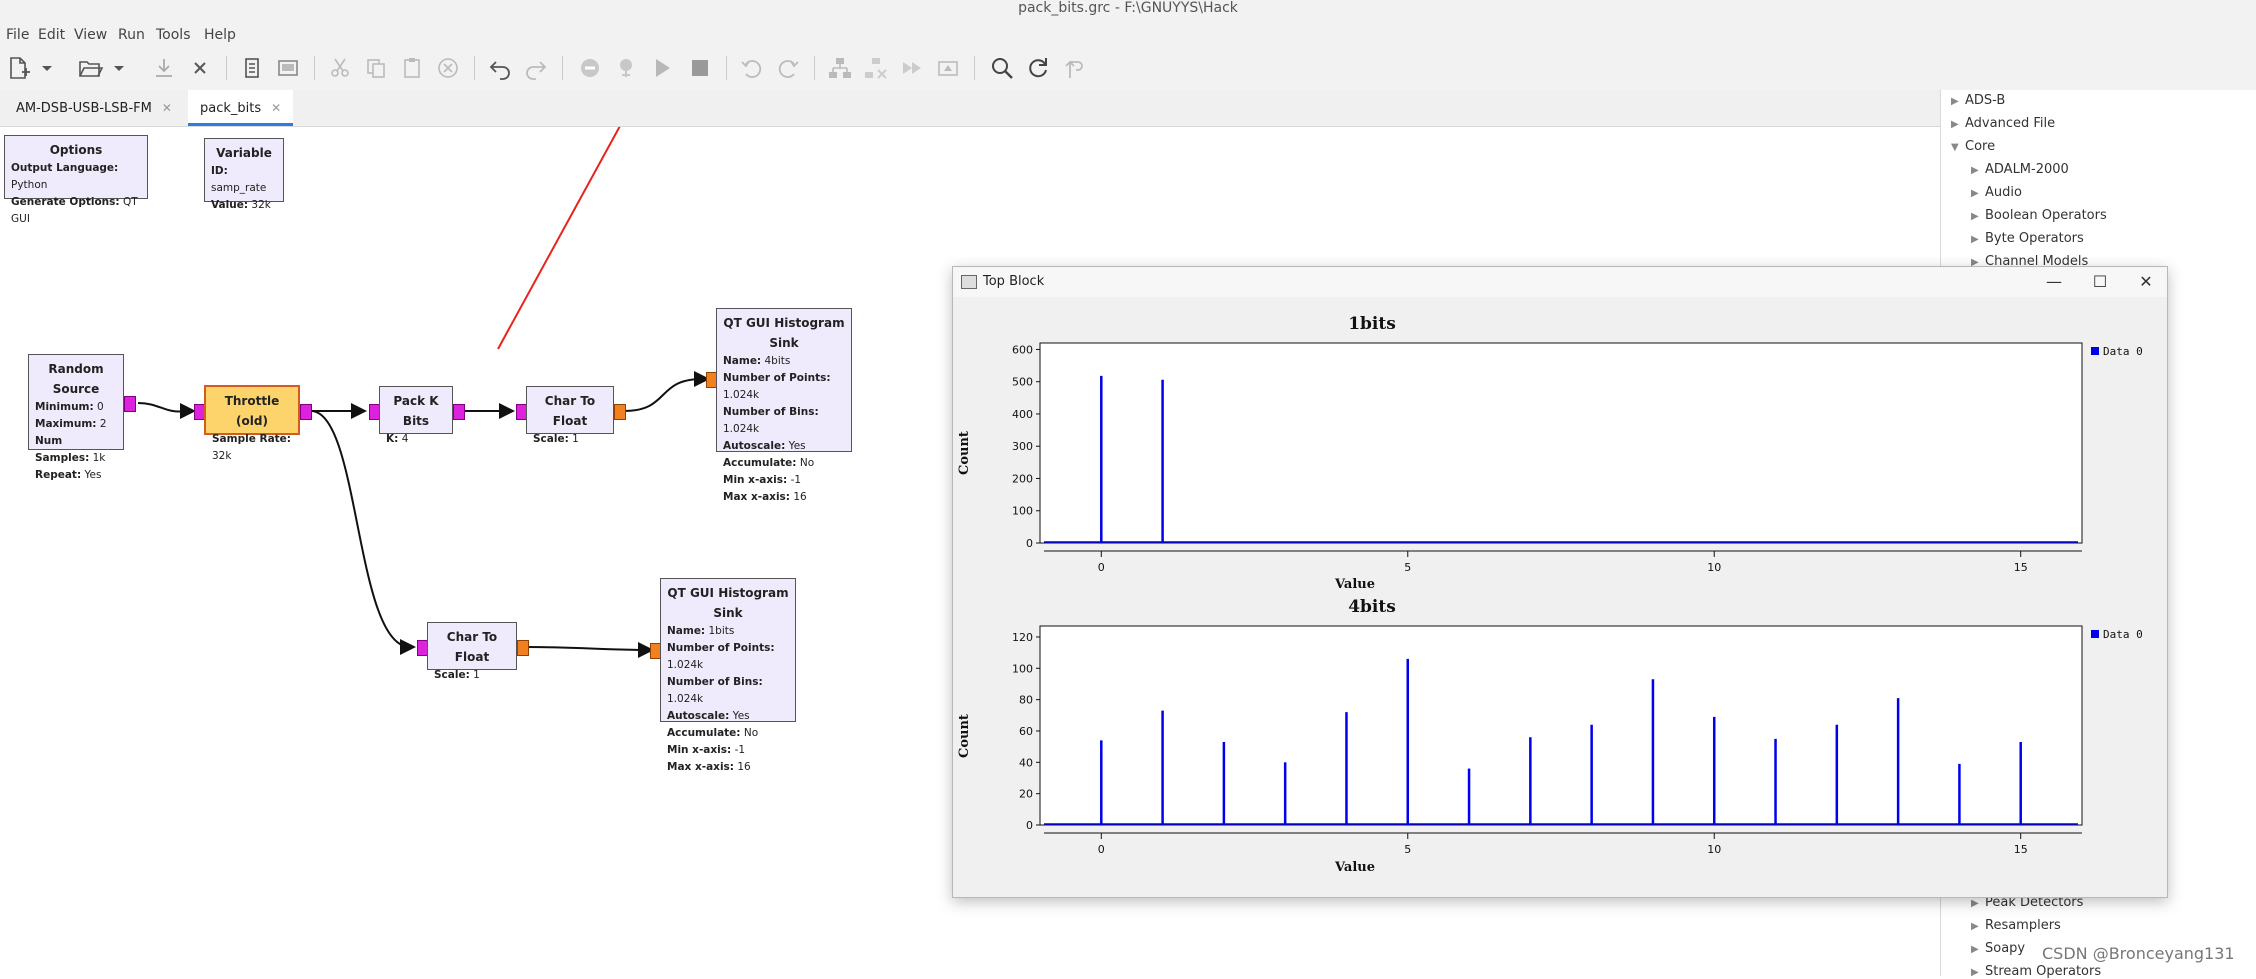  I want to click on tree-item-byte-operators: ▶ Byte Operators, so click(2027, 238).